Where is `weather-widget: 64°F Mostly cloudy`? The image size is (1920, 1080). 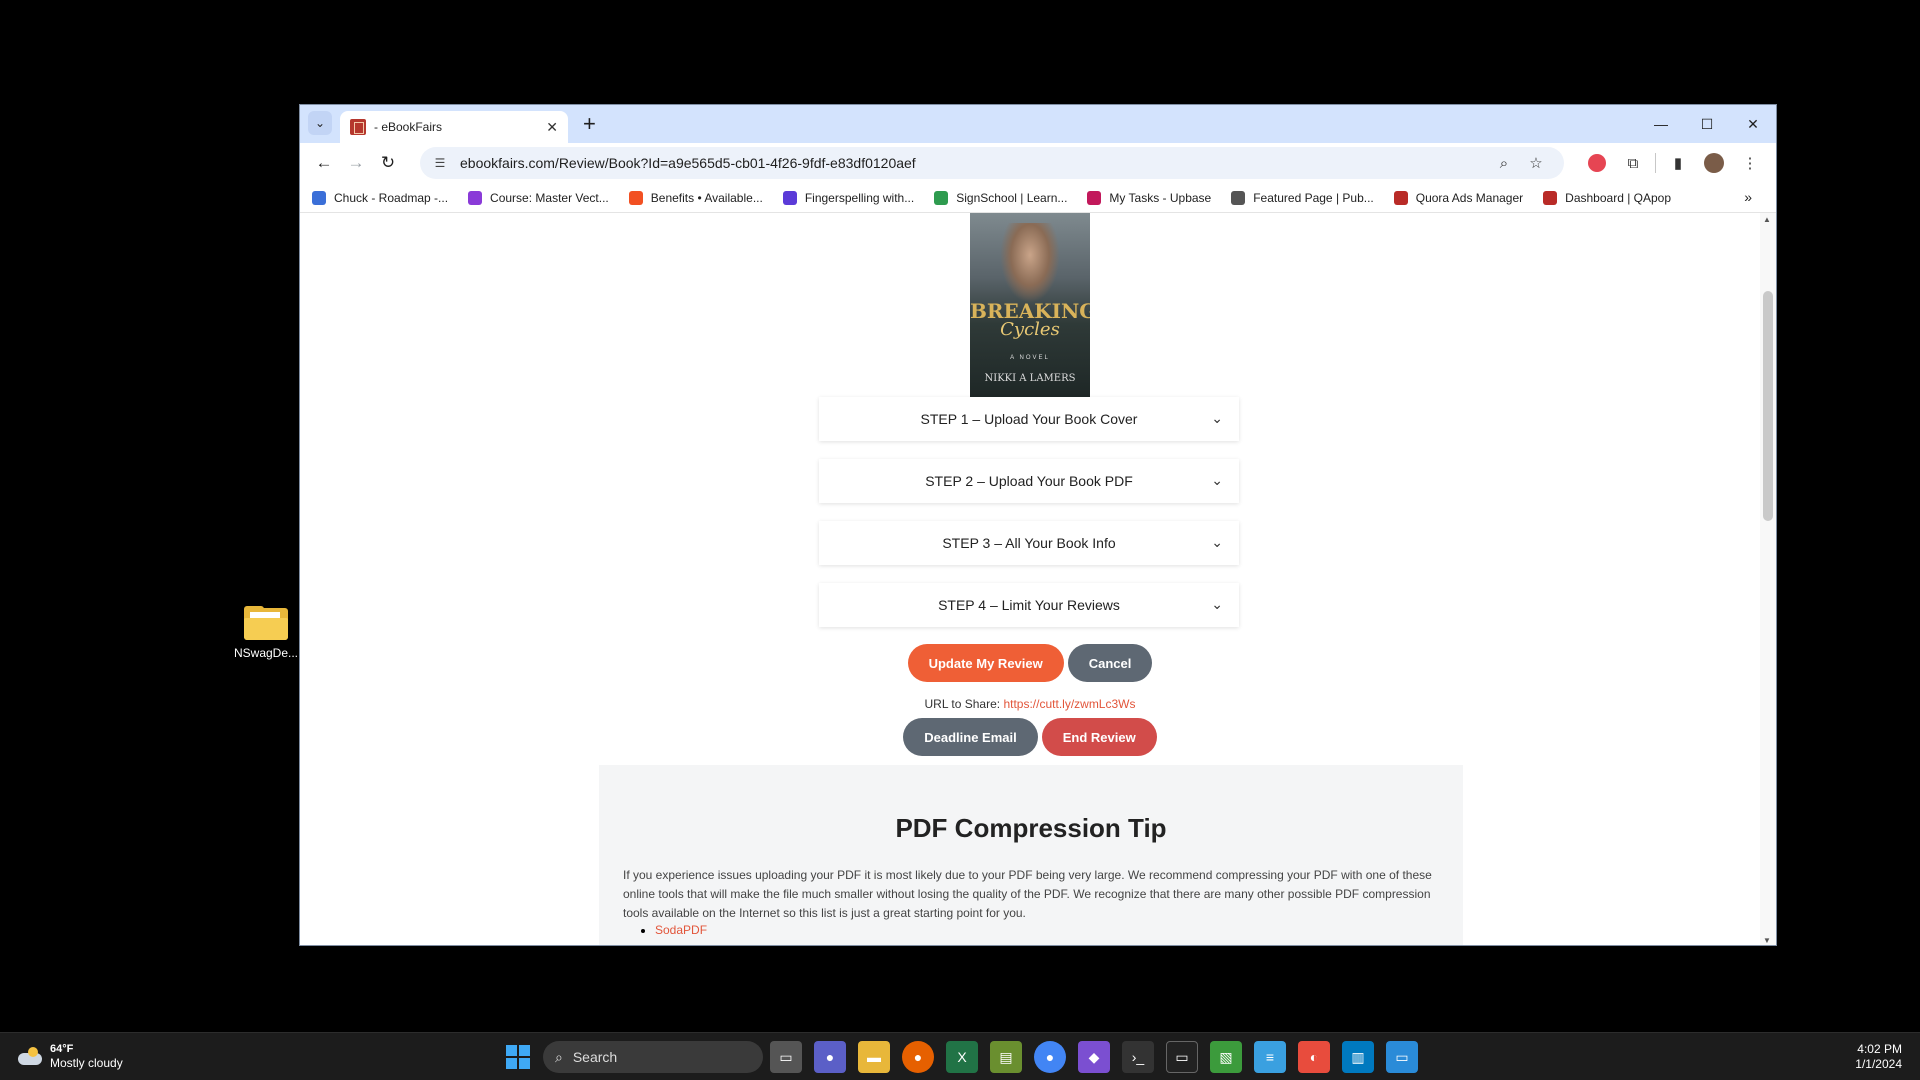
weather-widget: 64°F Mostly cloudy is located at coordinates (69, 1056).